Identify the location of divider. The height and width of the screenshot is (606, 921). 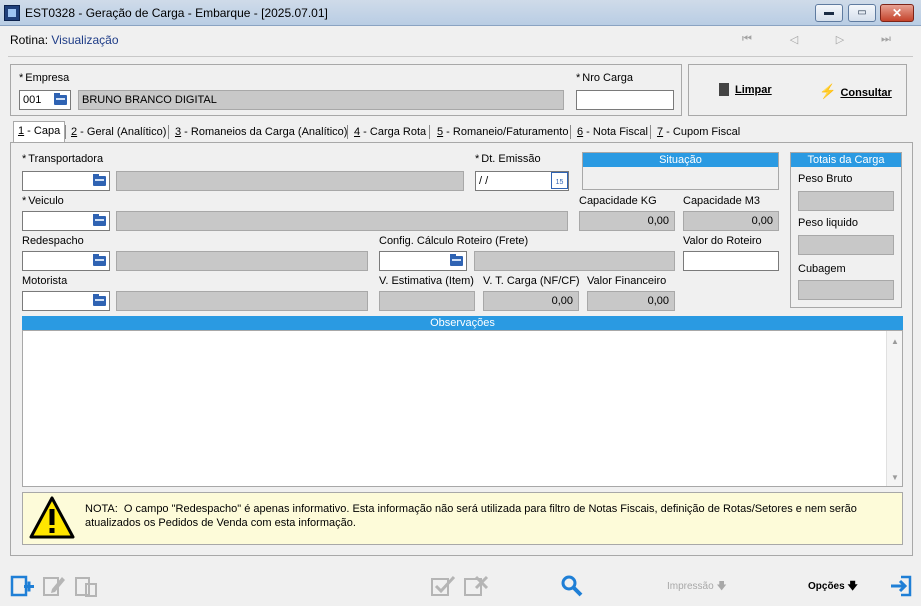
(460, 56).